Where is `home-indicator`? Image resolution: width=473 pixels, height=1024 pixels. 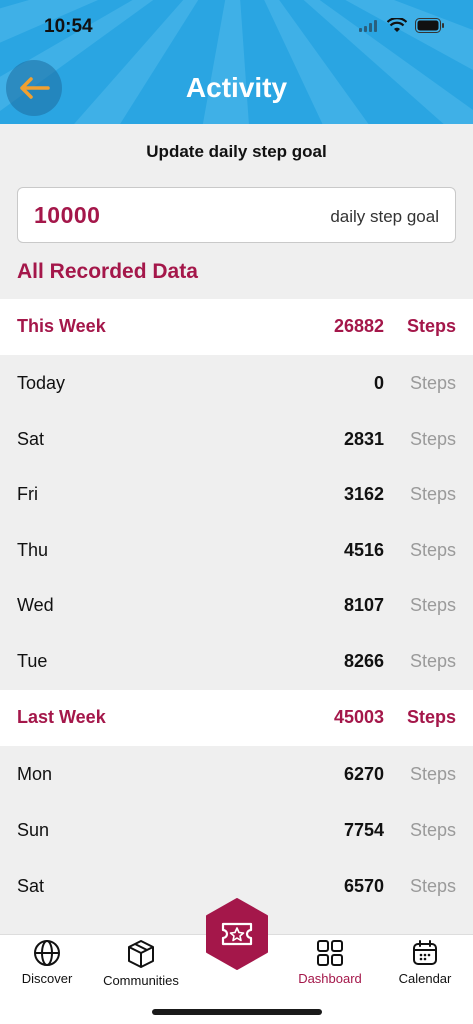 home-indicator is located at coordinates (237, 1012).